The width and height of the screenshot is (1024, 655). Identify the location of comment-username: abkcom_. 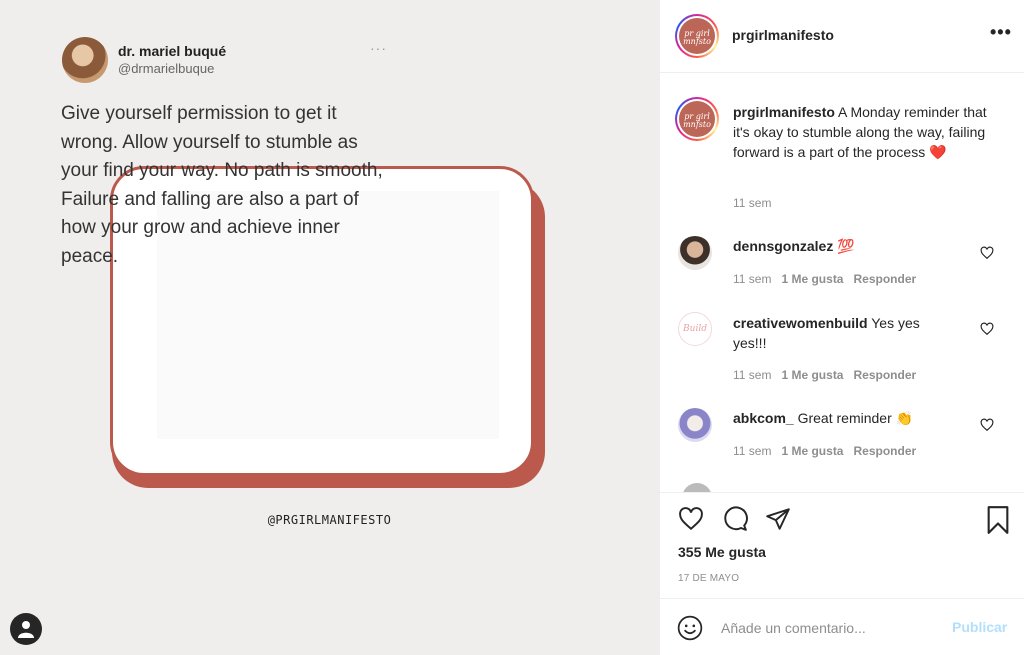
(763, 418).